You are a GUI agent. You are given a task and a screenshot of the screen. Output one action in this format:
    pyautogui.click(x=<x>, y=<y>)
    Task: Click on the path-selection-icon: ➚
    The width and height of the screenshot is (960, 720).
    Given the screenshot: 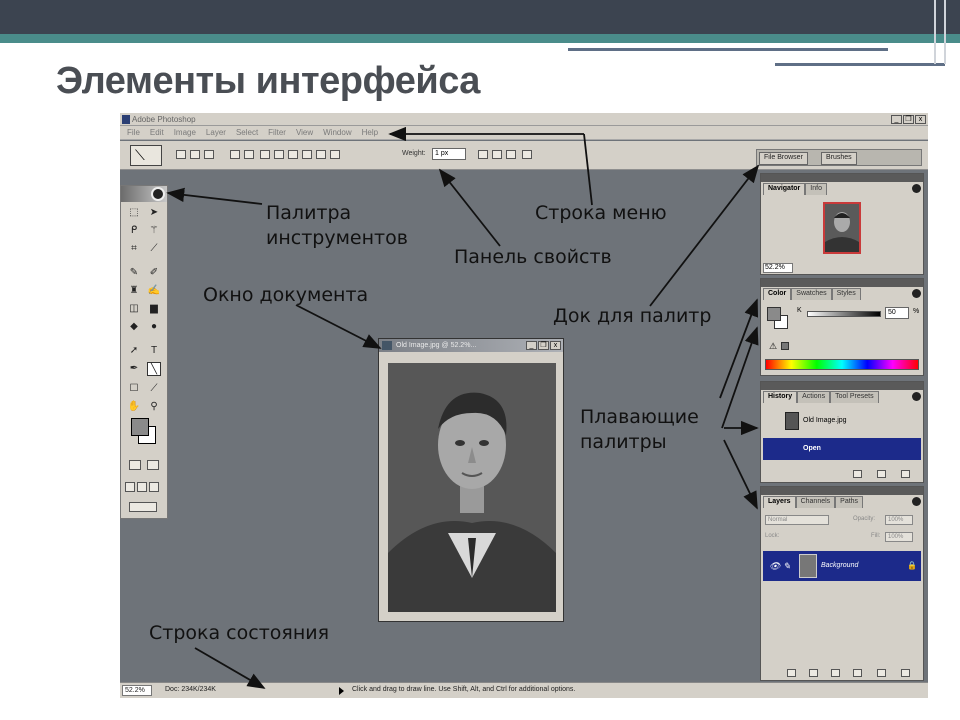 What is the action you would take?
    pyautogui.click(x=134, y=351)
    